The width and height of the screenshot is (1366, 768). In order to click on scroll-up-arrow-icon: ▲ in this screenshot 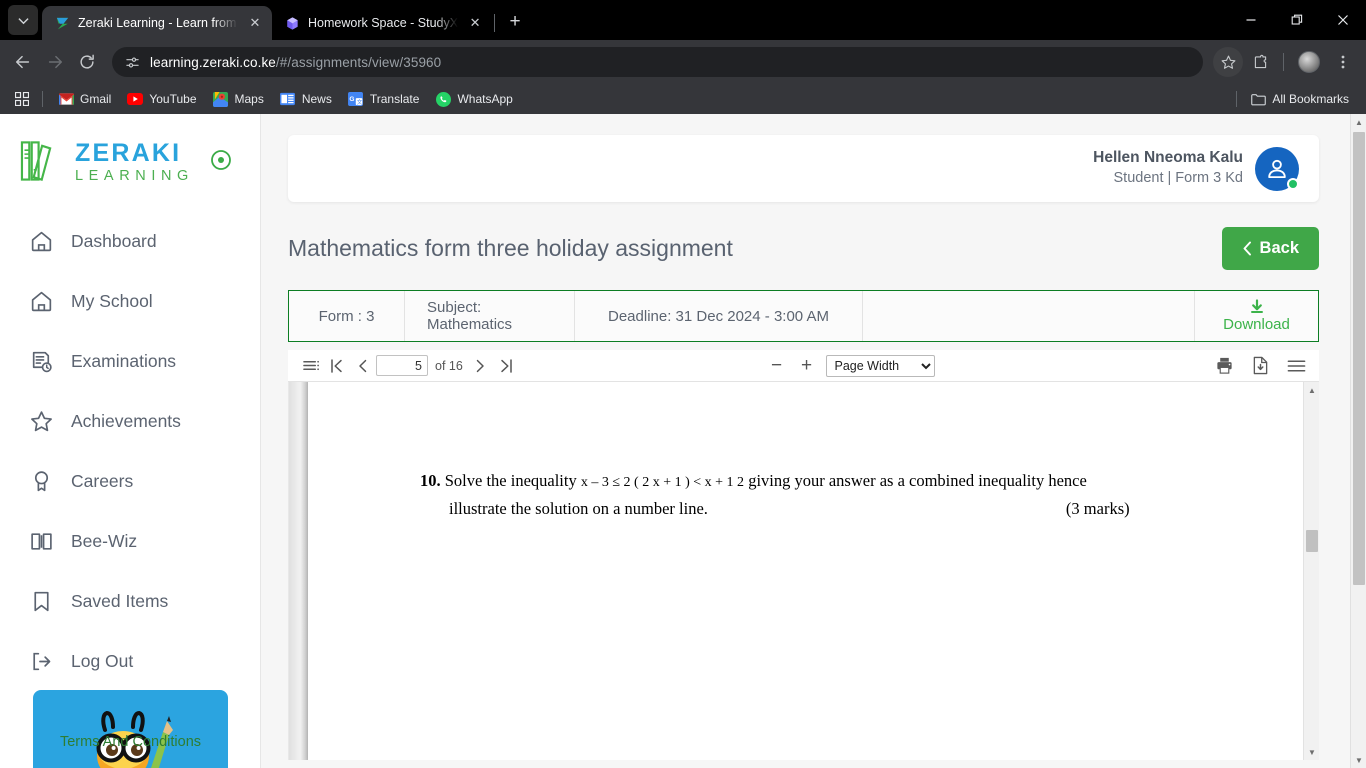, I will do `click(1311, 390)`.